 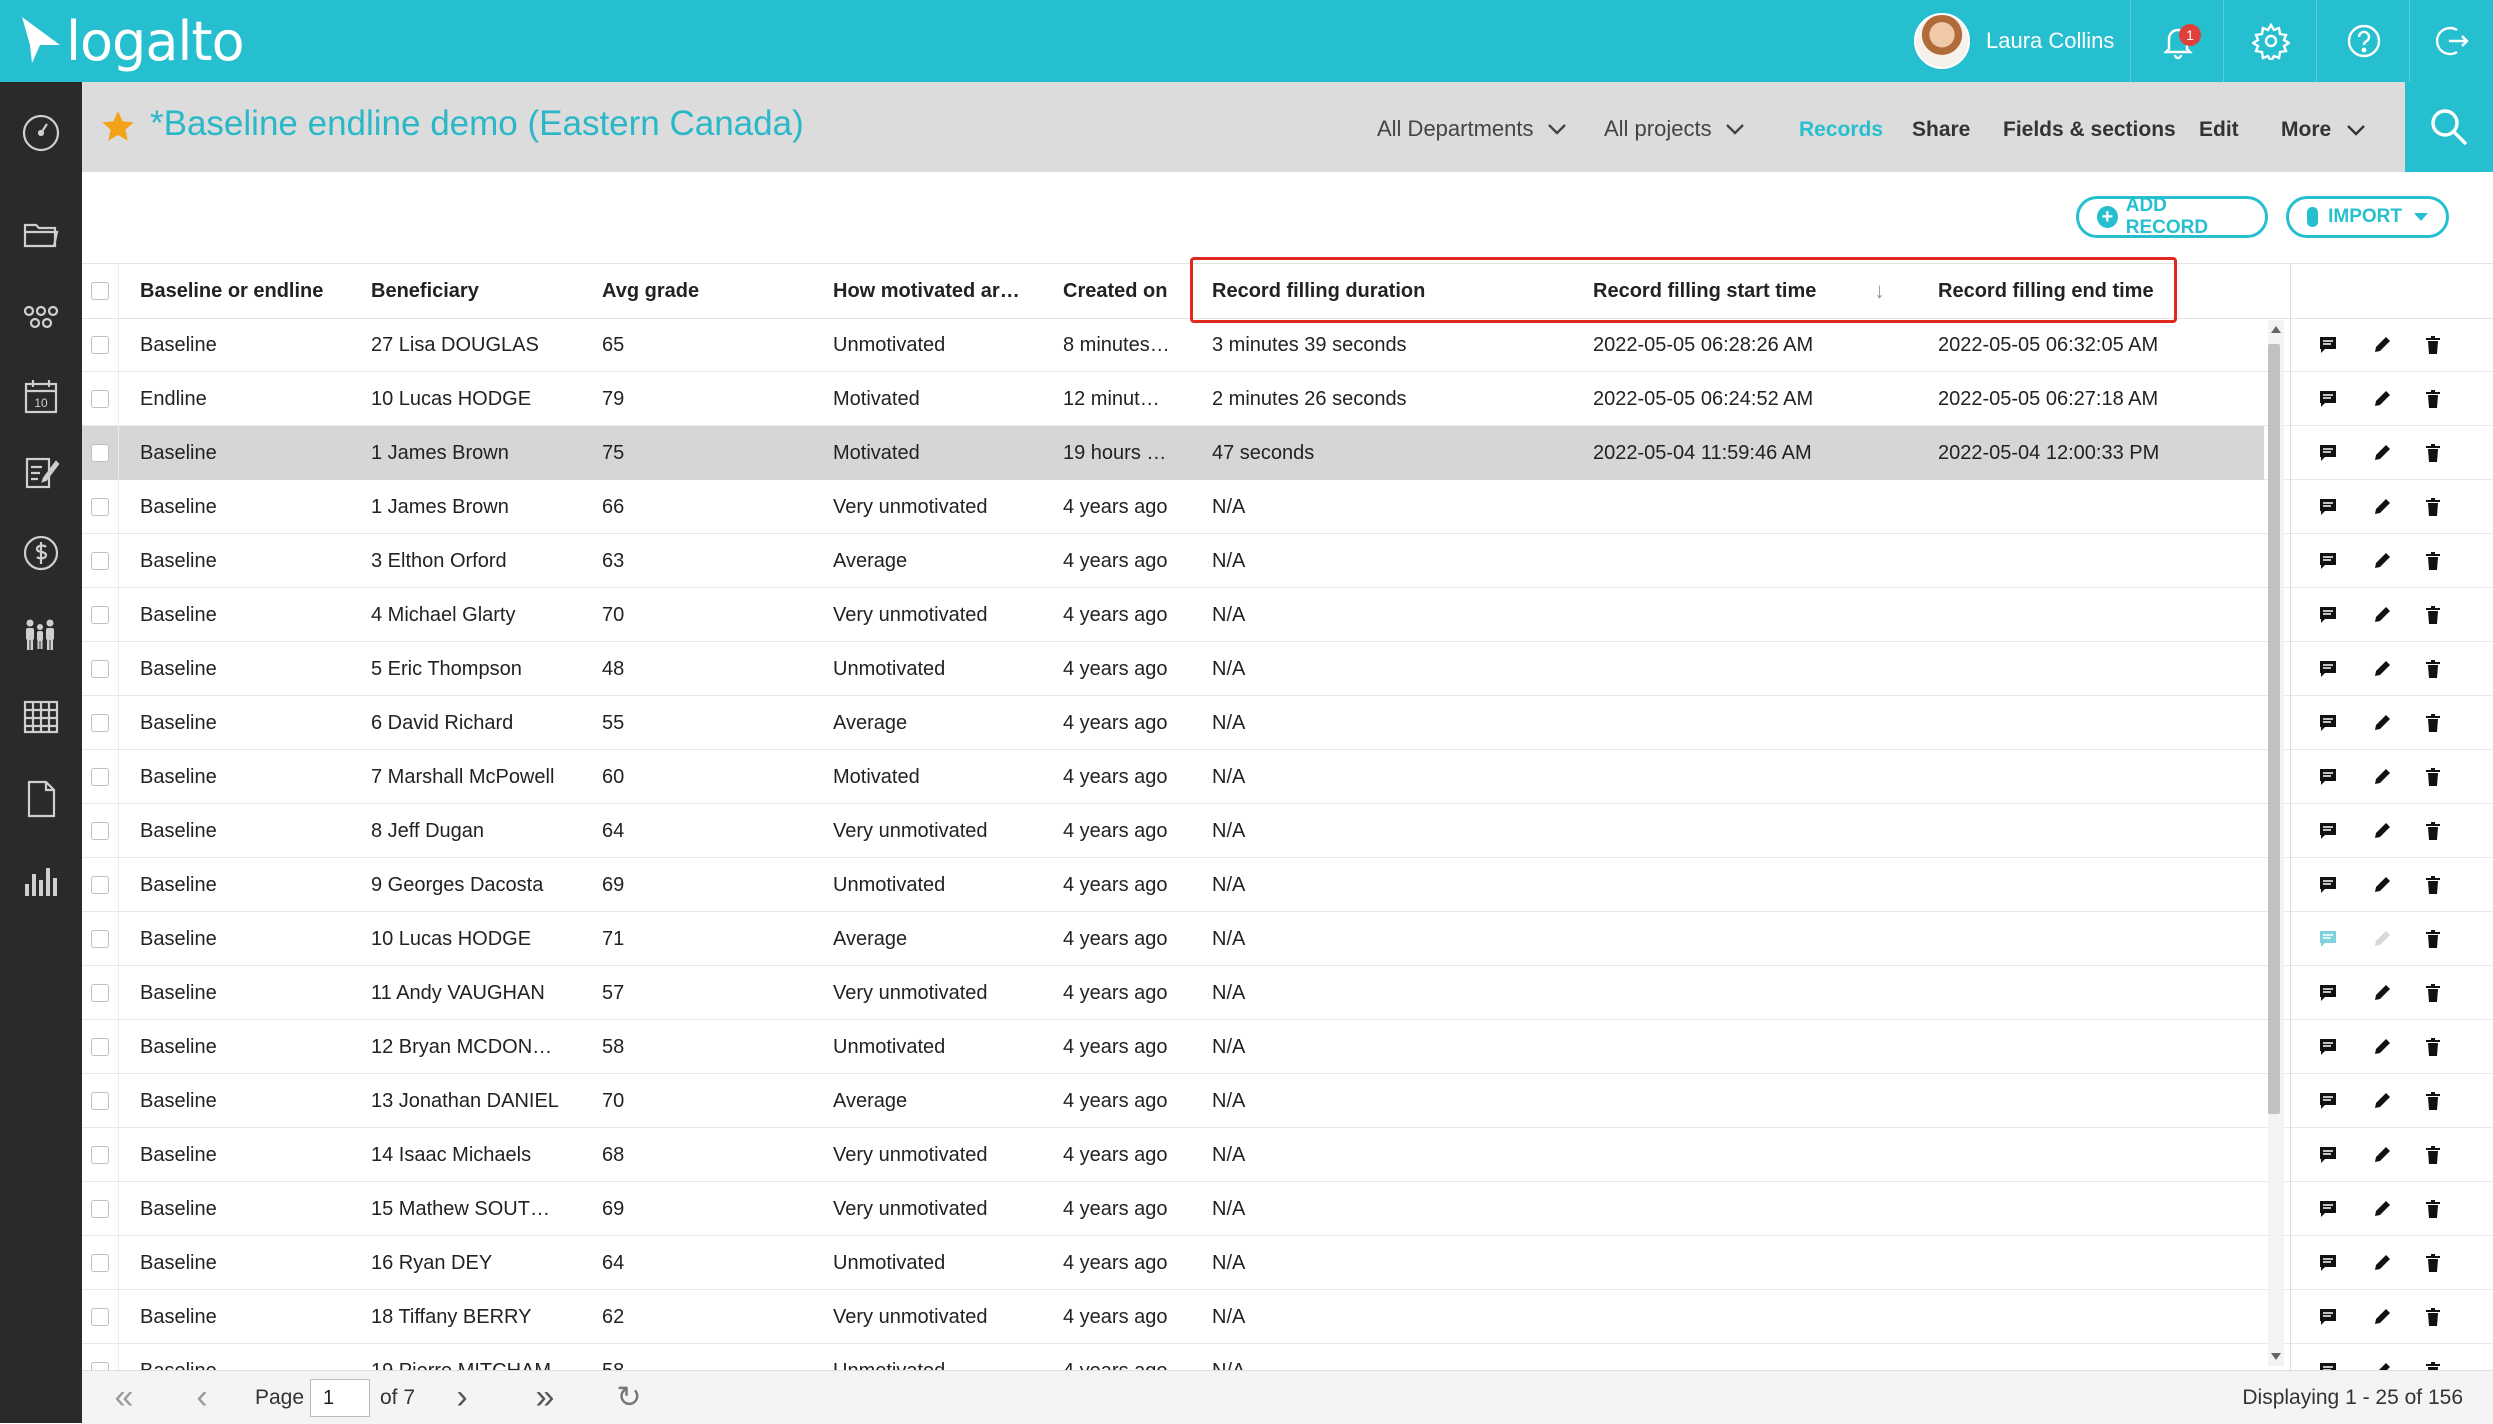 What do you see at coordinates (100, 291) in the screenshot?
I see `select-all-checkbox` at bounding box center [100, 291].